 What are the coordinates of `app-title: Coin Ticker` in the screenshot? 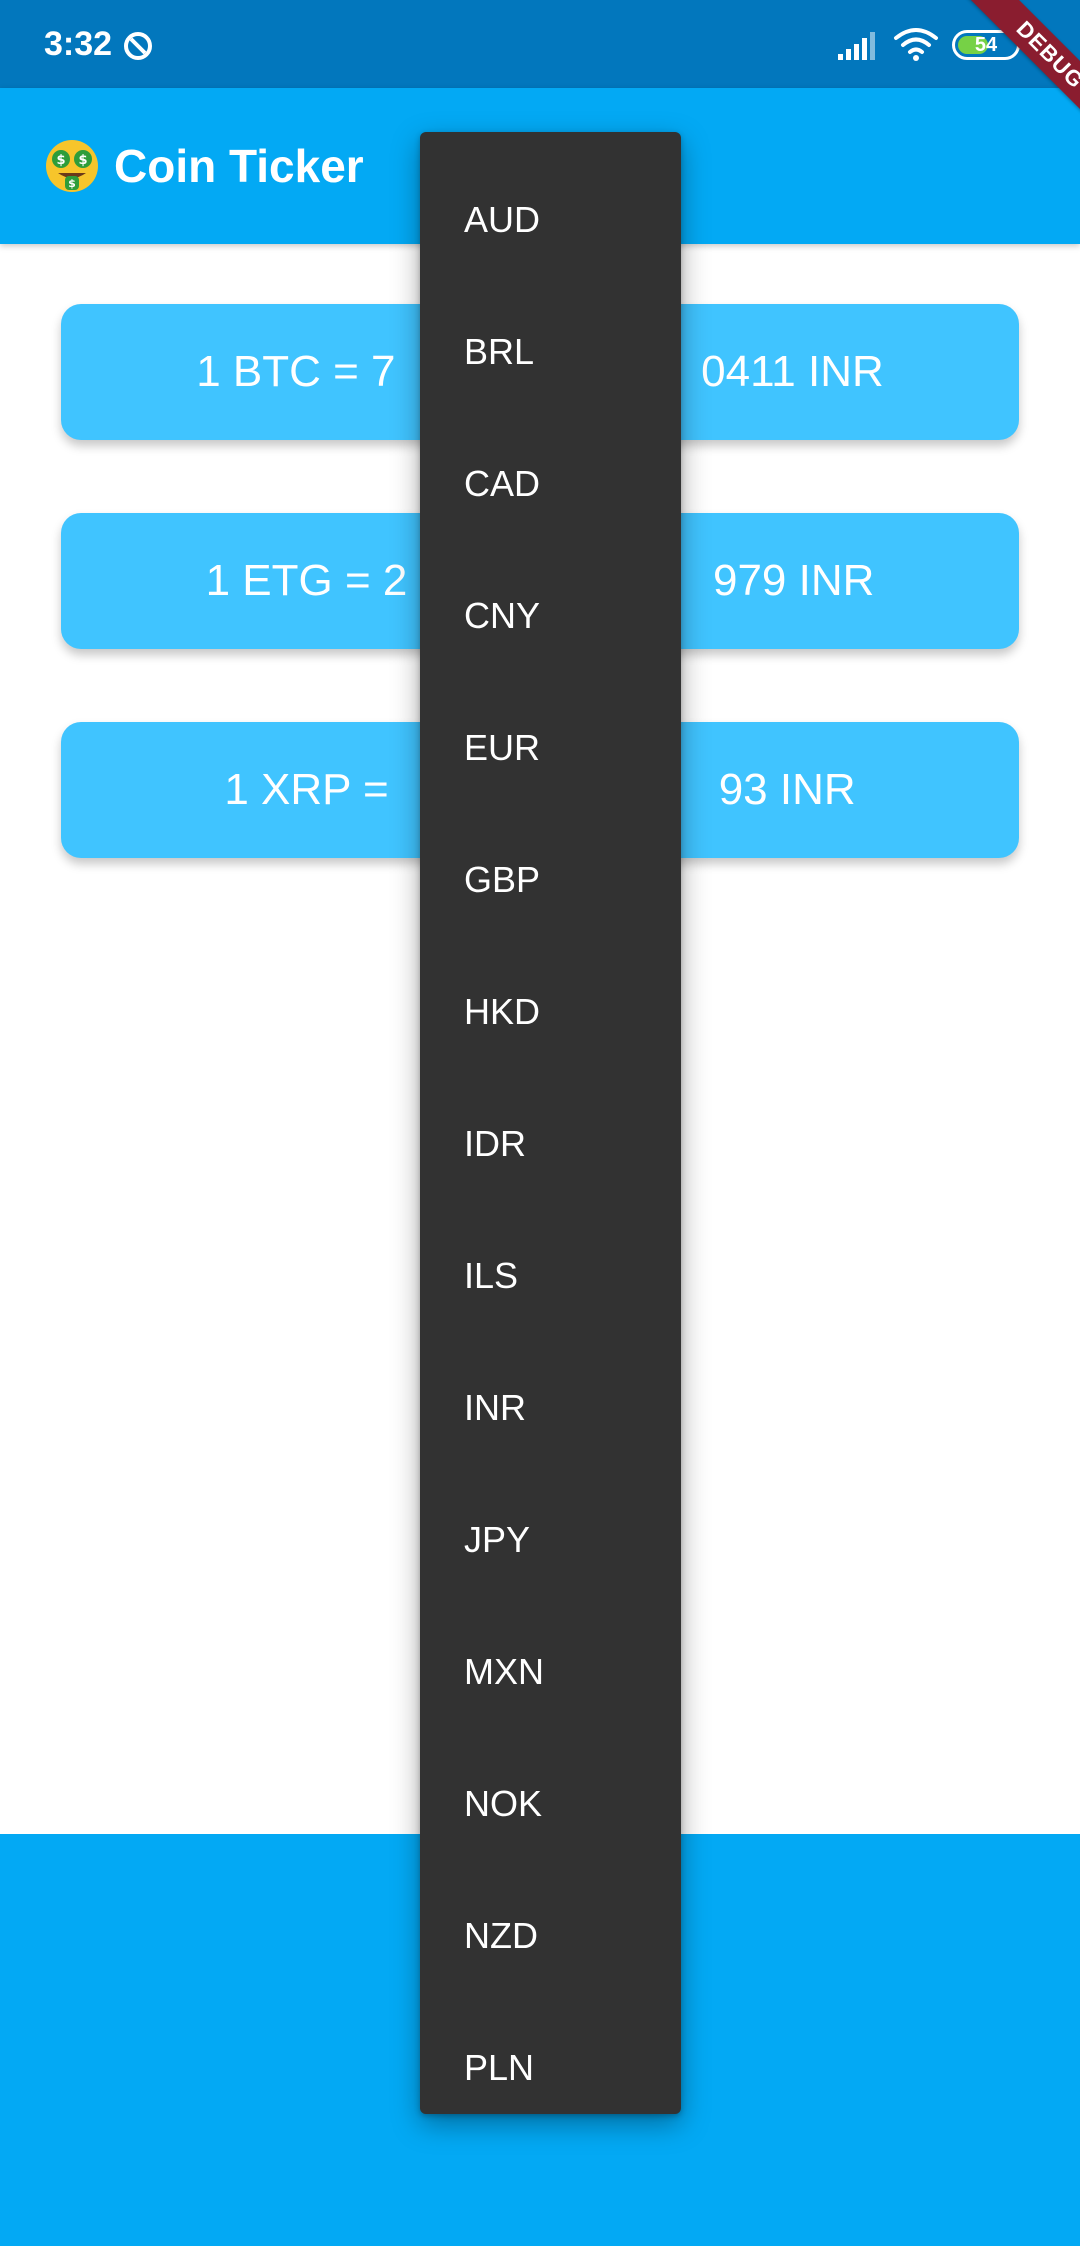 It's located at (239, 166).